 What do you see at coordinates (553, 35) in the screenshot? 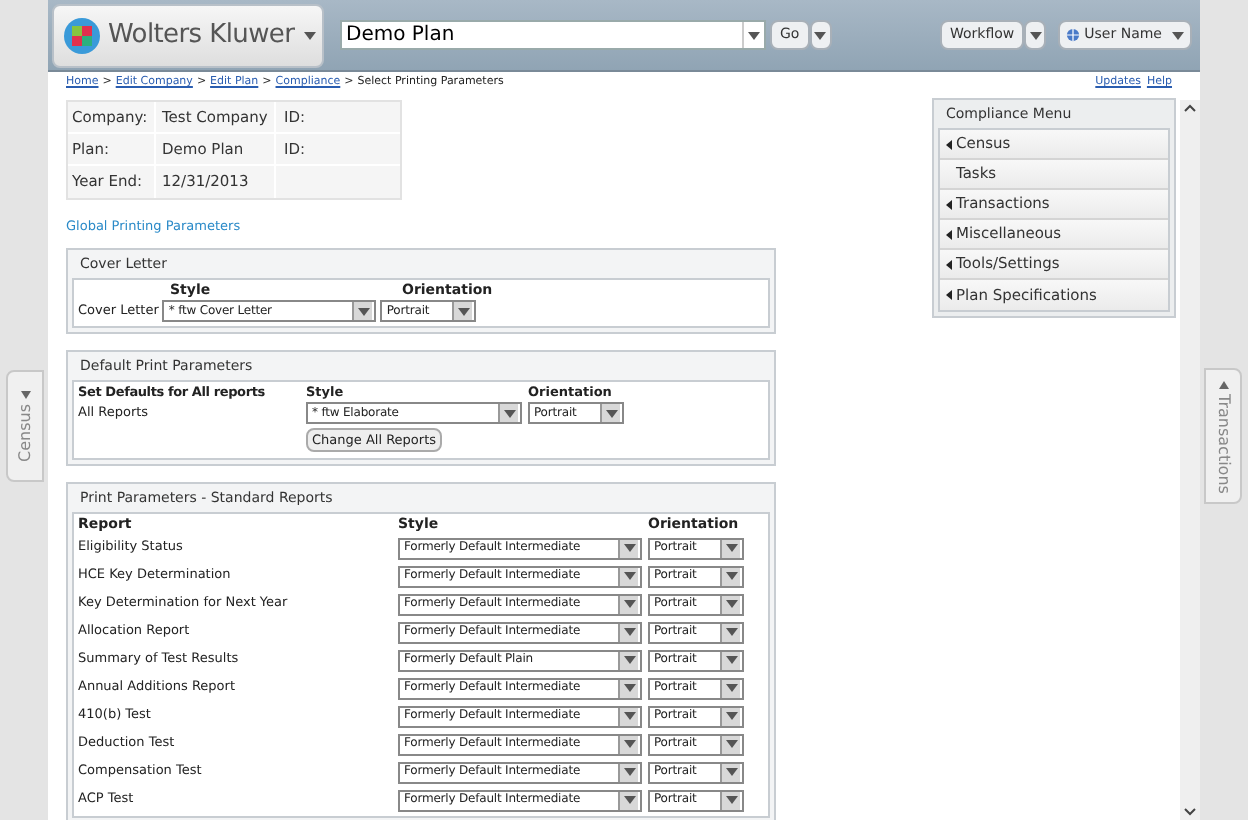
I see `search-field: Demo Plan` at bounding box center [553, 35].